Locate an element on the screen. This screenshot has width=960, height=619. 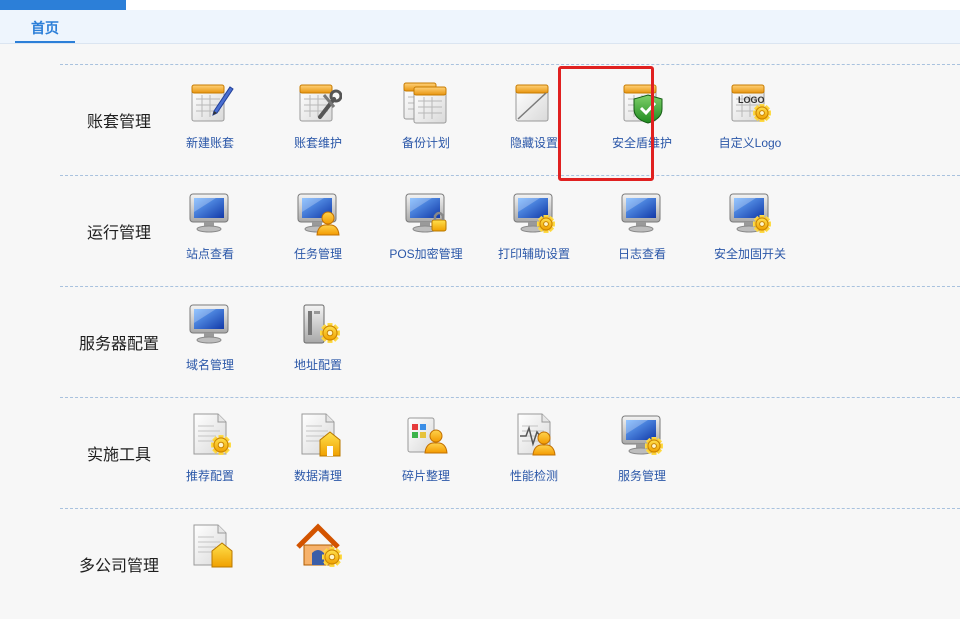
tool-item: LOGO 自定义Logo is located at coordinates (748, 122).